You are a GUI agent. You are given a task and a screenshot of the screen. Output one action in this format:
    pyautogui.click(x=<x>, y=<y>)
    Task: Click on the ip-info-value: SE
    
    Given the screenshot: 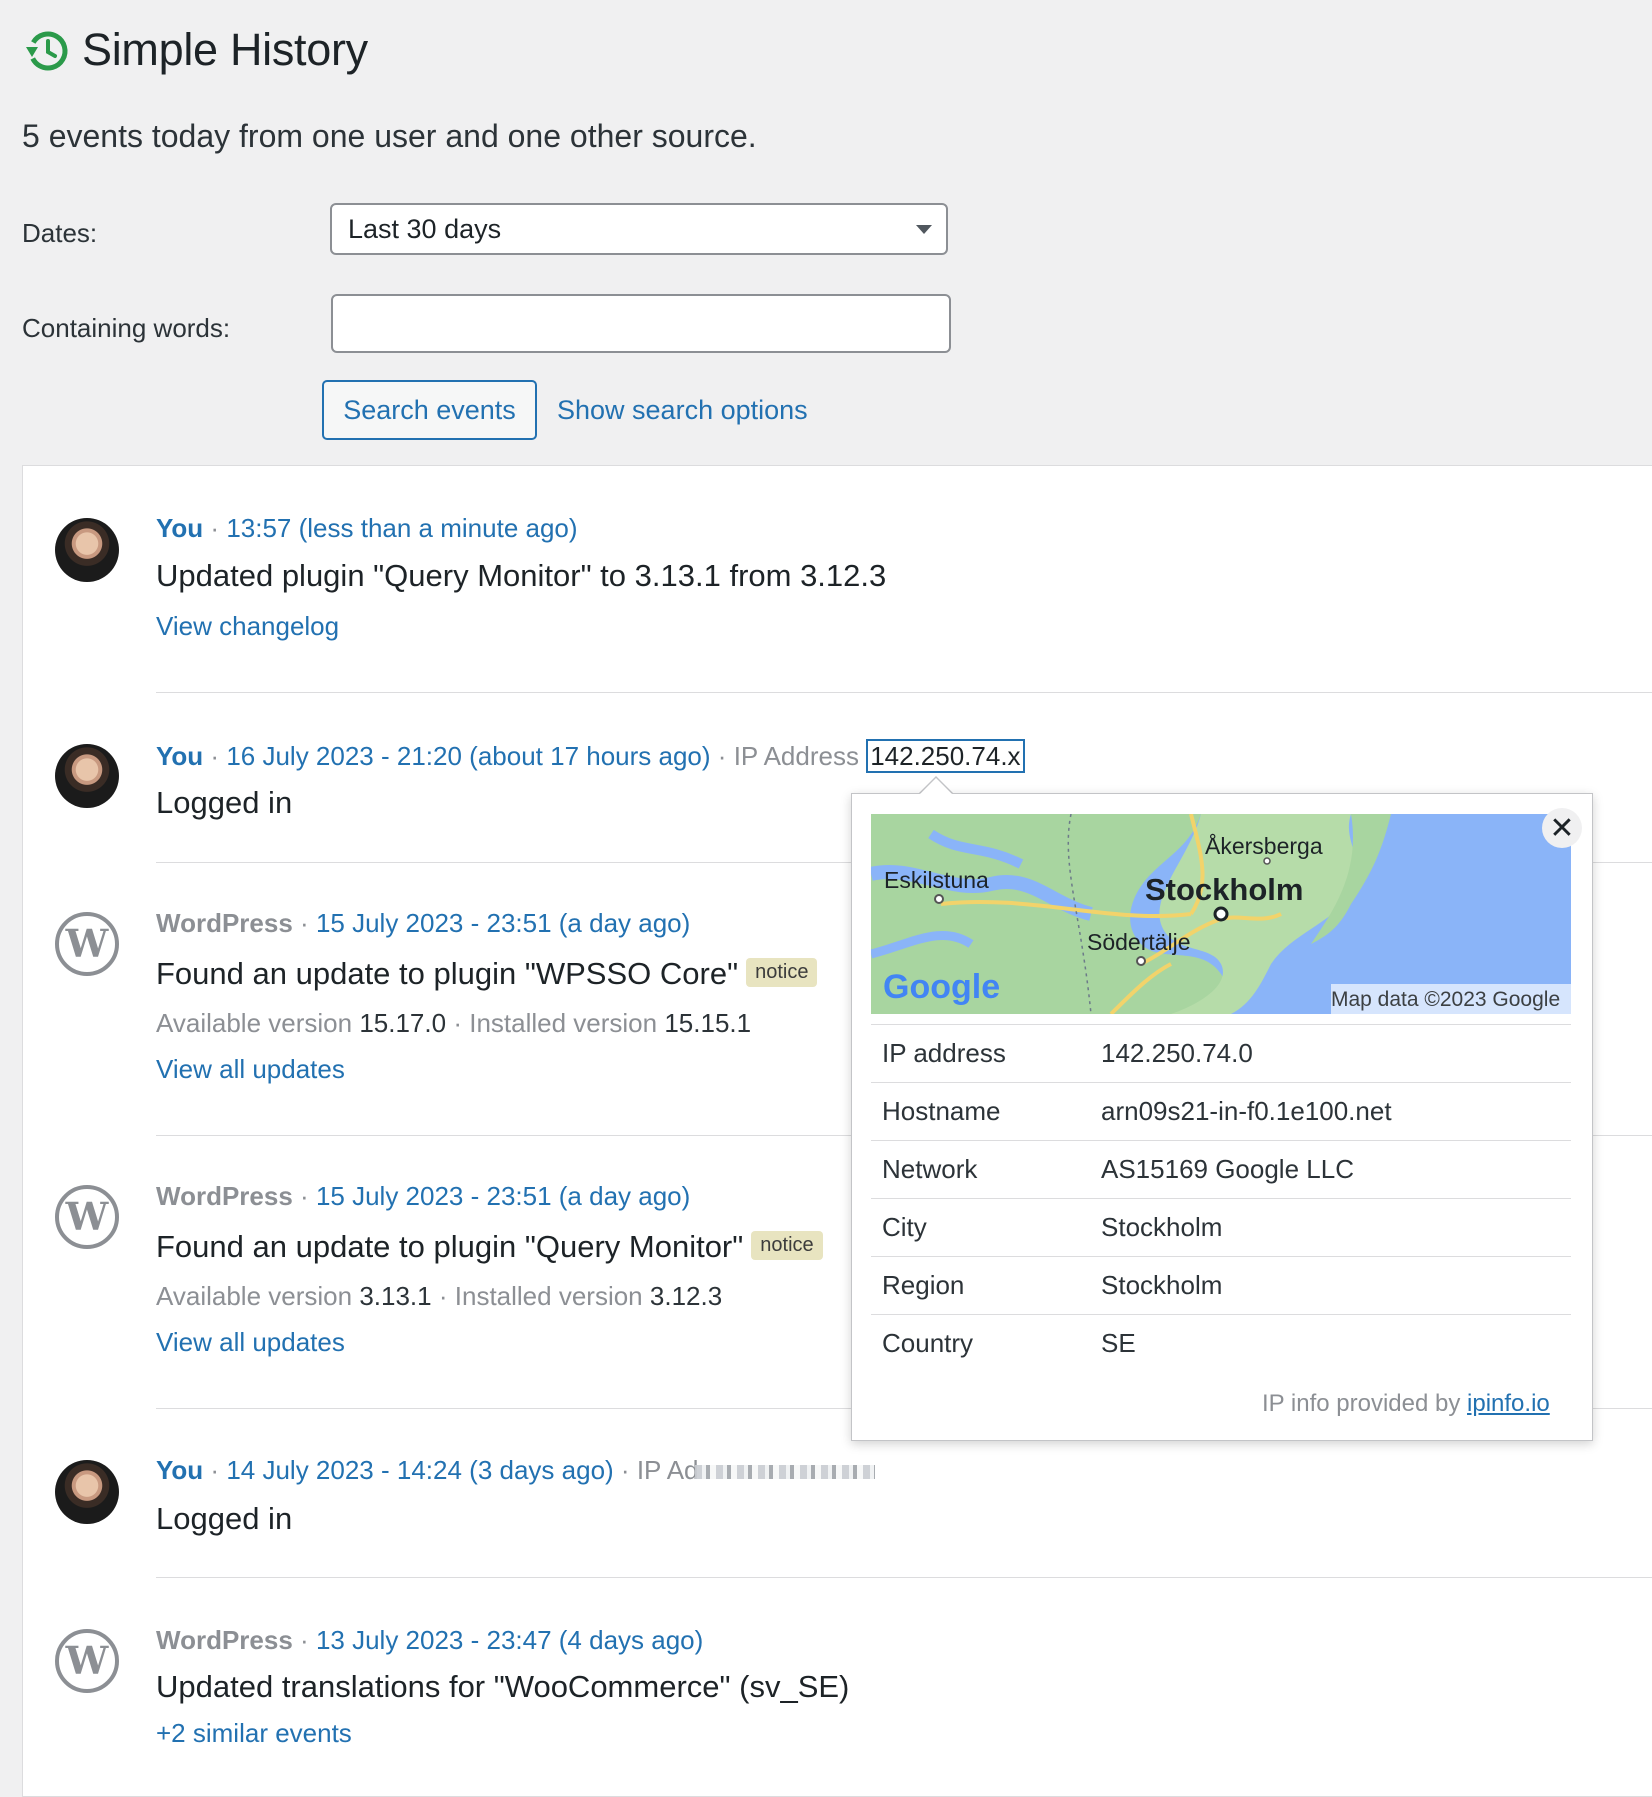 What is the action you would take?
    pyautogui.click(x=1330, y=1343)
    